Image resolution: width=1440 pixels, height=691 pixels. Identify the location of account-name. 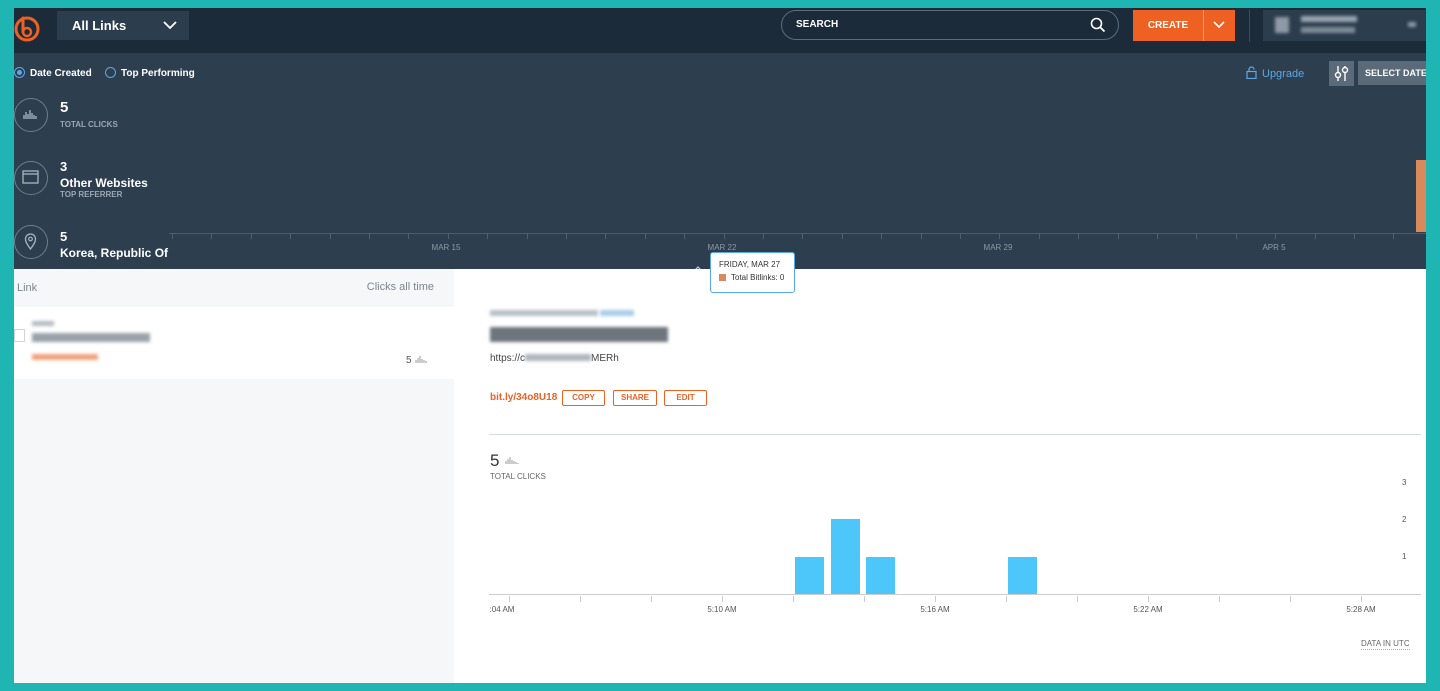
(1329, 19).